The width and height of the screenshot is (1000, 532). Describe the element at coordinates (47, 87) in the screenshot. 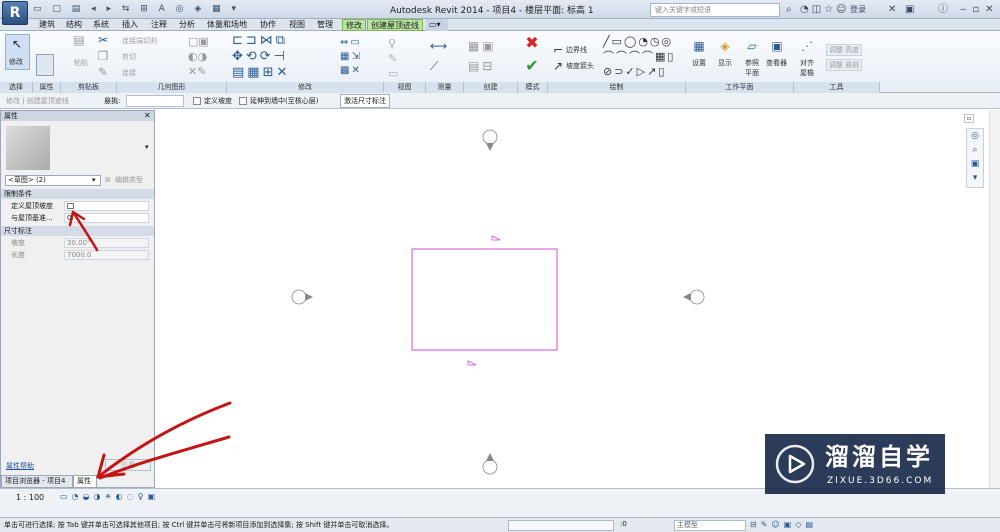

I see `group-properties: 属性` at that location.